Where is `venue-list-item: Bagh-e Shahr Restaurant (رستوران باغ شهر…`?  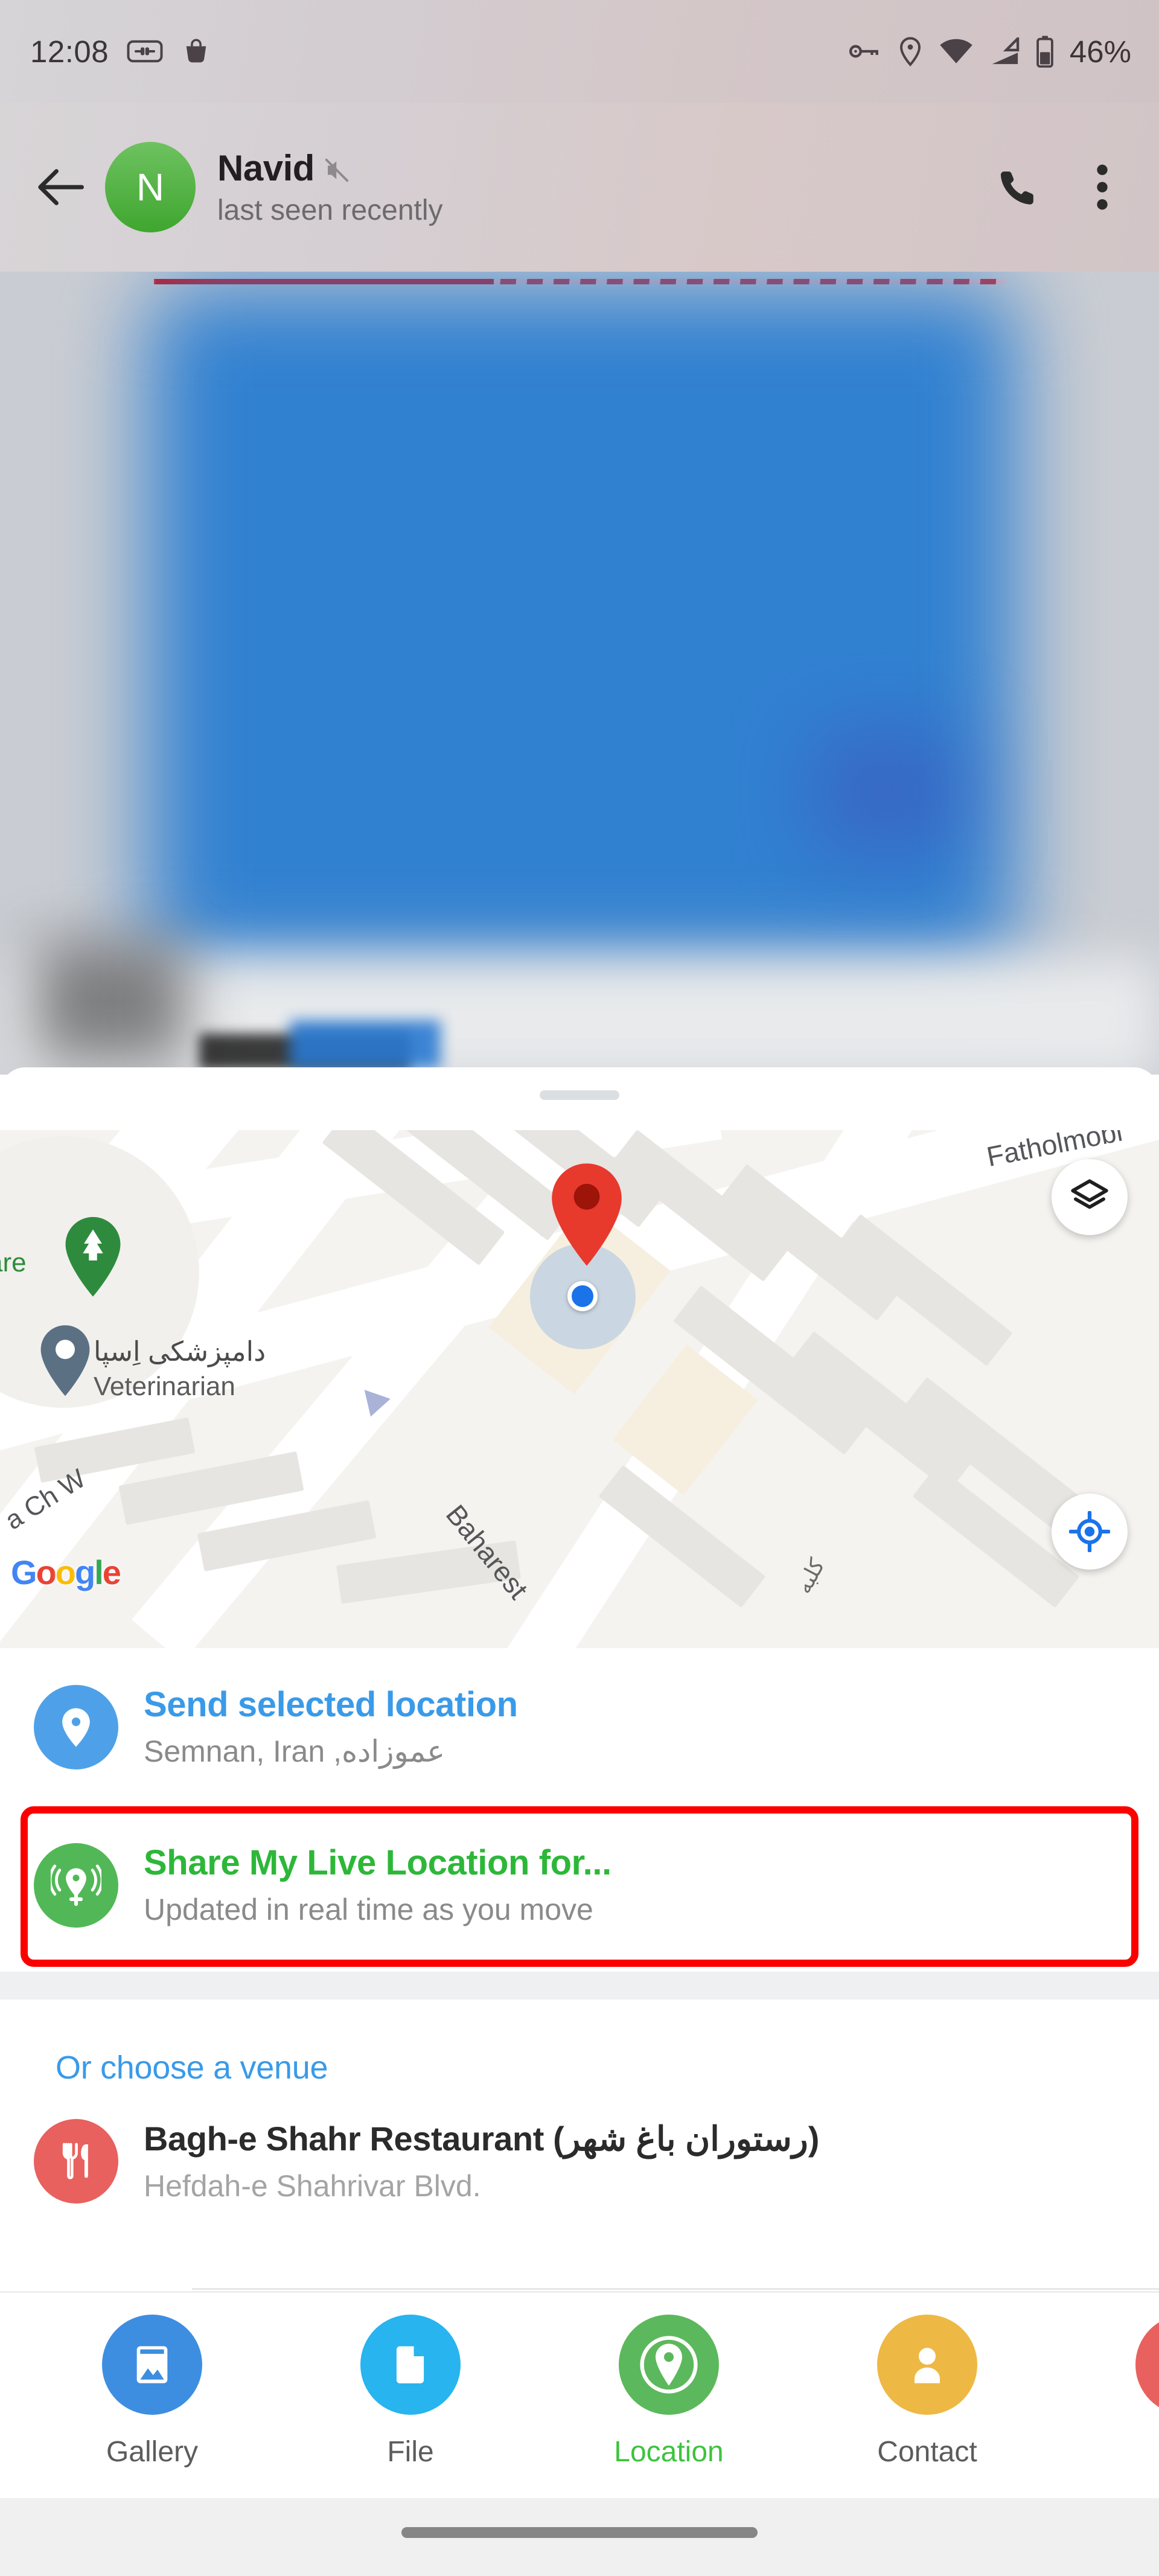
venue-list-item: Bagh-e Shahr Restaurant (رستوران باغ شهر… is located at coordinates (579, 2145).